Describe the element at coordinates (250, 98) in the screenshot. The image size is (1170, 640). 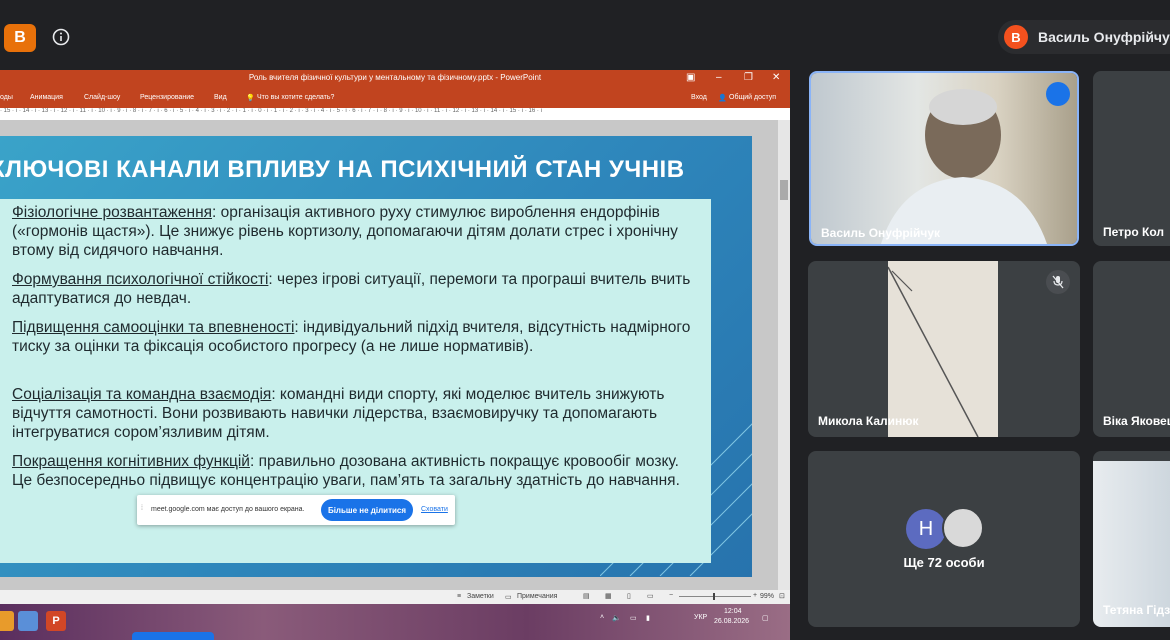
I see `lightbulb-icon: 💡` at that location.